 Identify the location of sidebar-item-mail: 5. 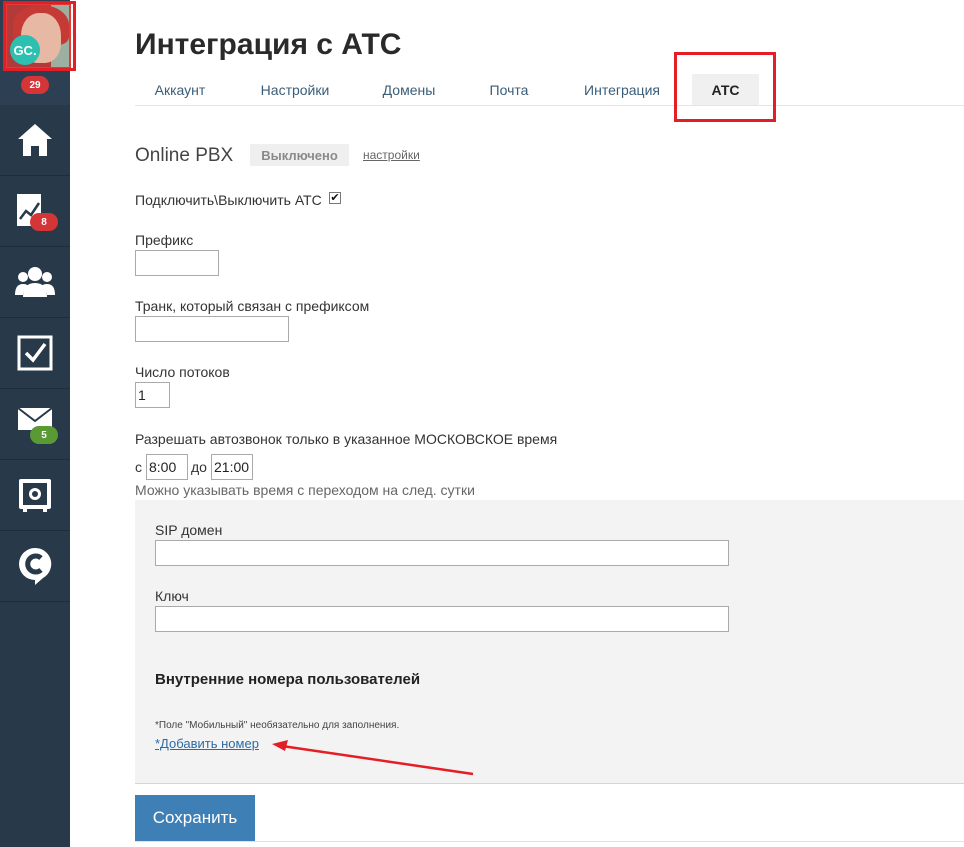
(35, 424).